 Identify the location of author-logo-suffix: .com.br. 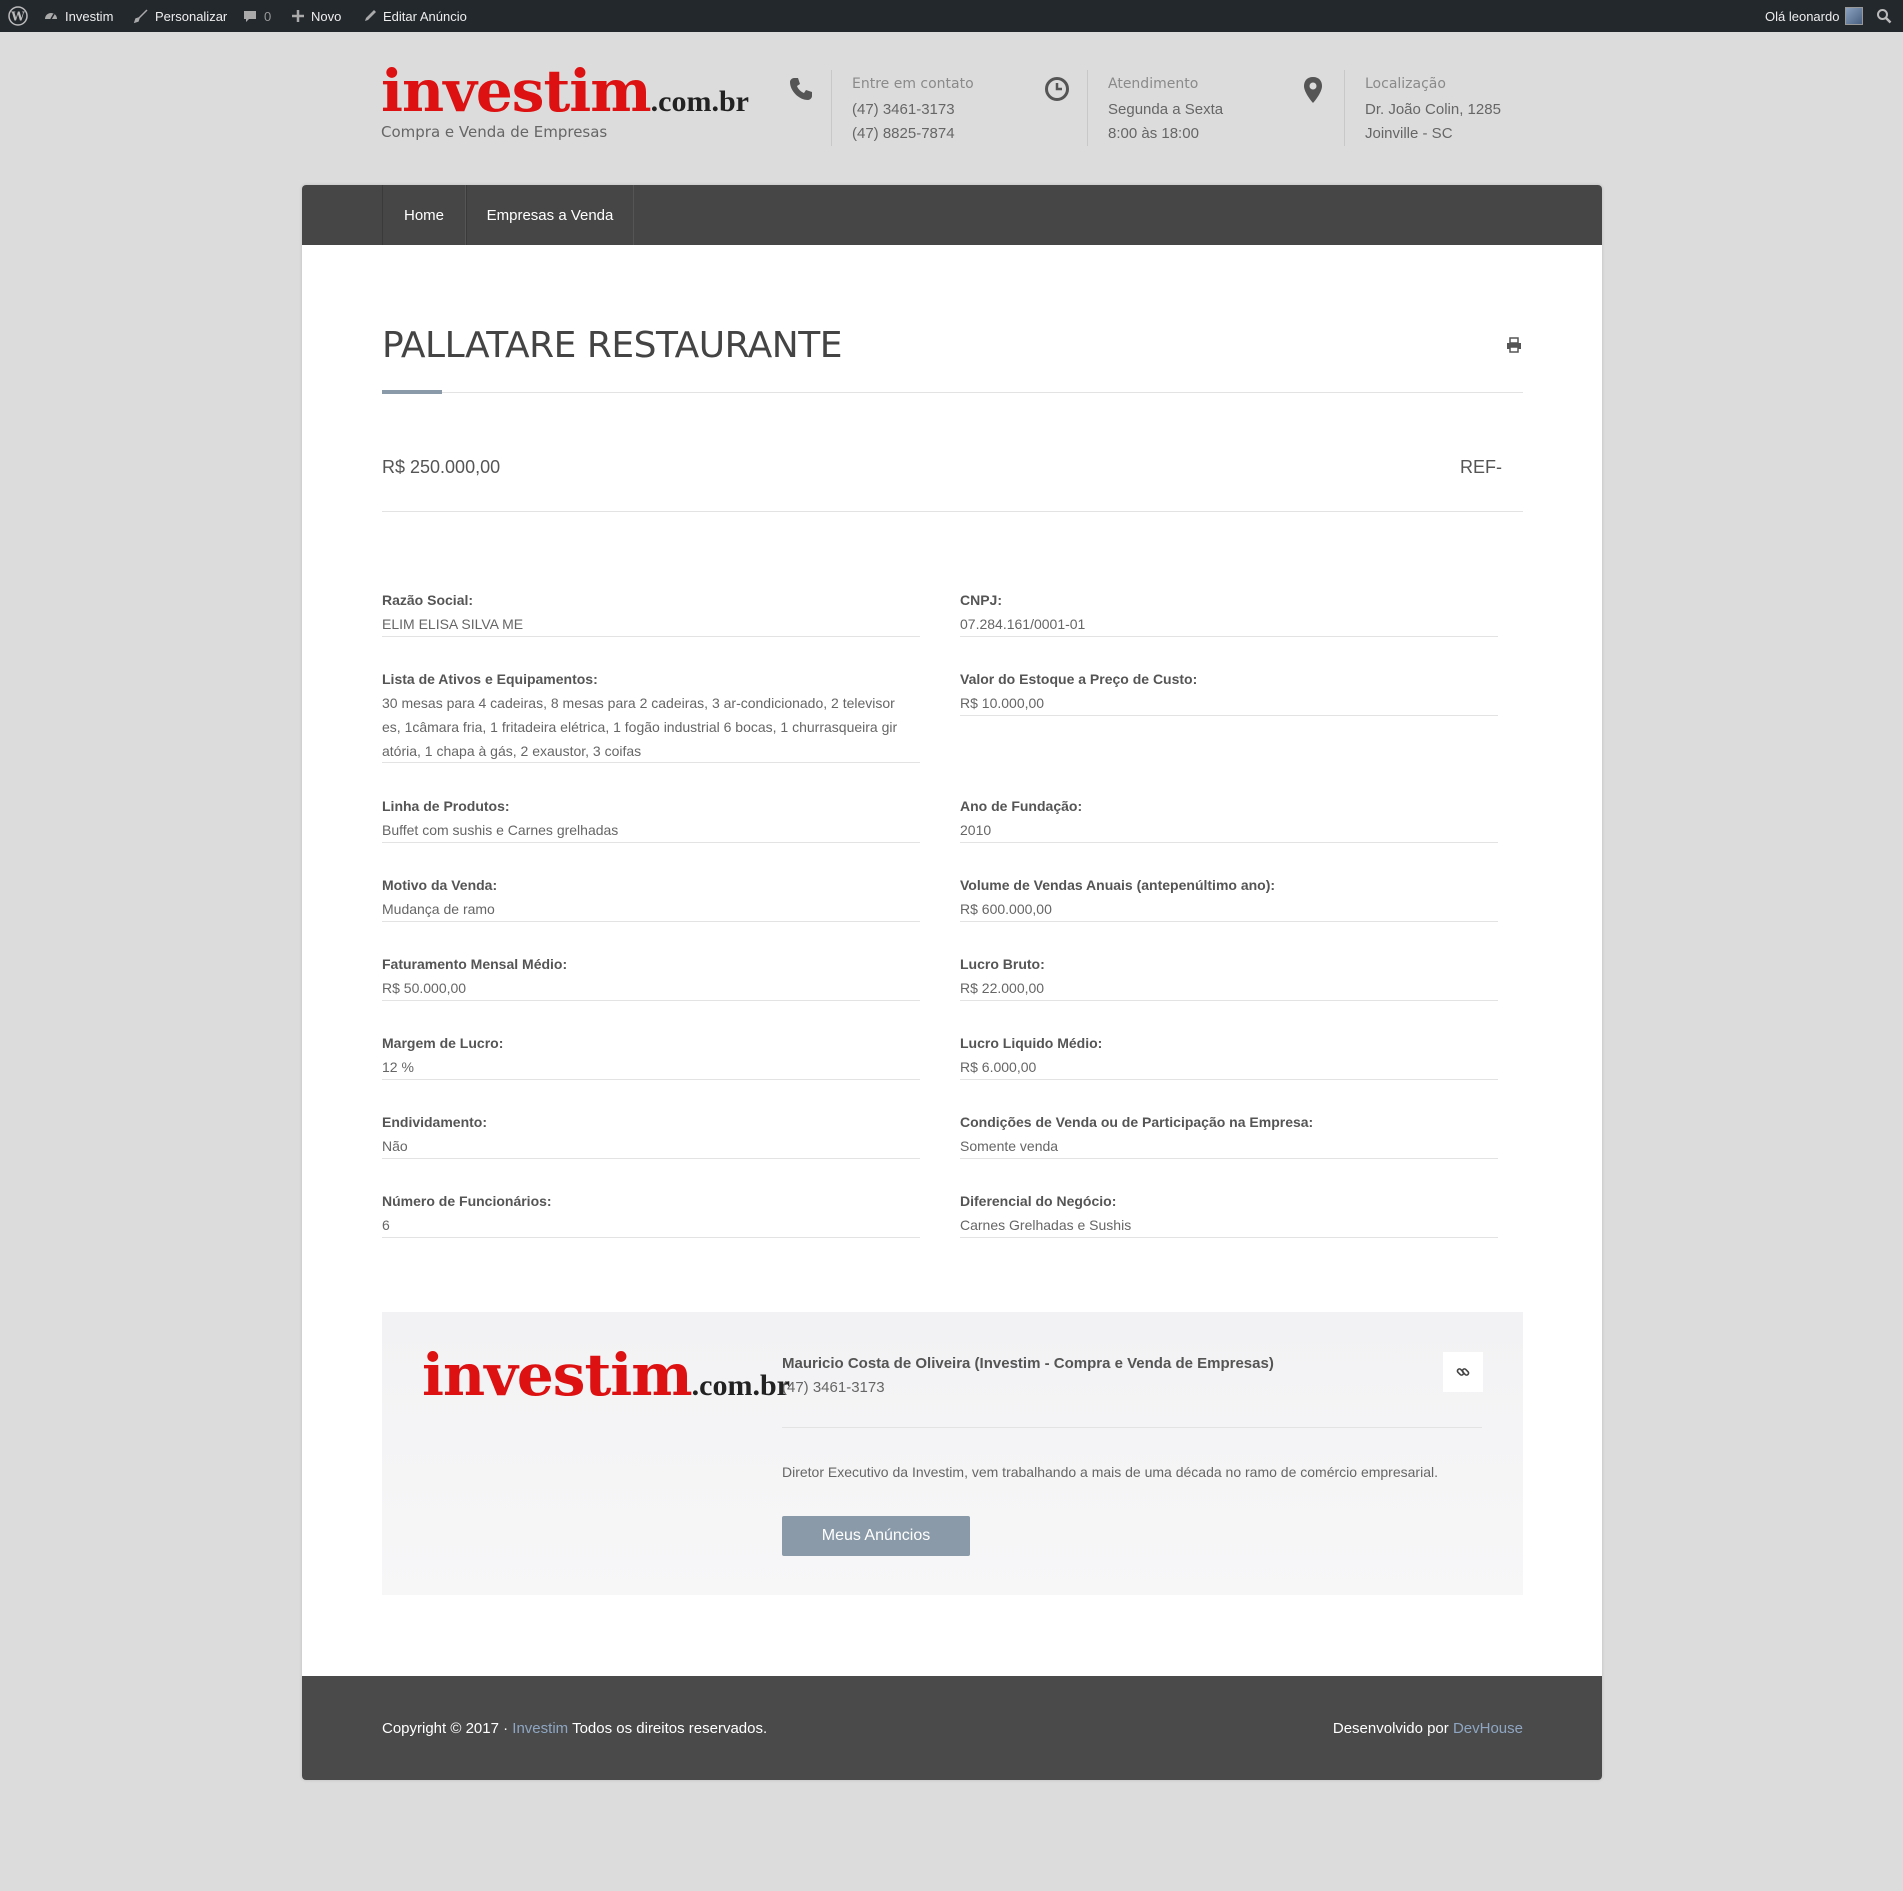
(740, 1385).